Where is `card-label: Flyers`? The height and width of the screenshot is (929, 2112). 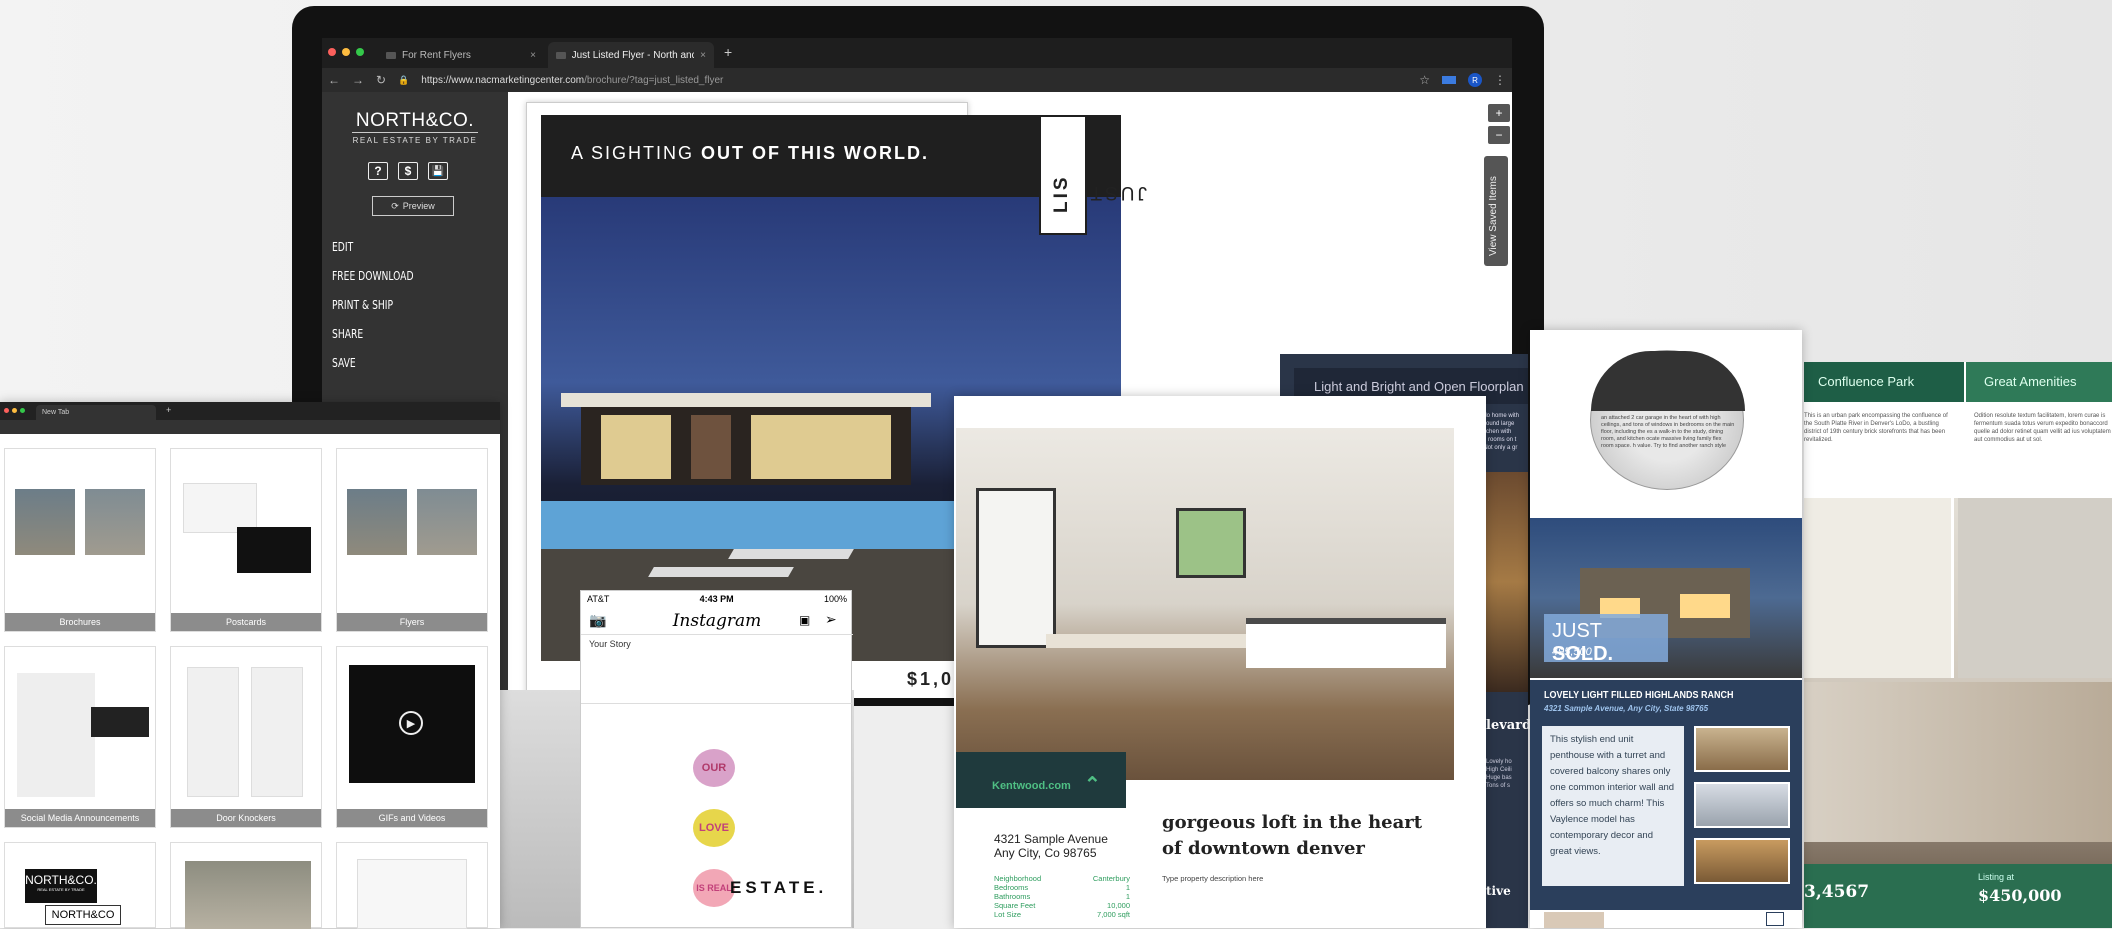
card-label: Flyers is located at coordinates (412, 622).